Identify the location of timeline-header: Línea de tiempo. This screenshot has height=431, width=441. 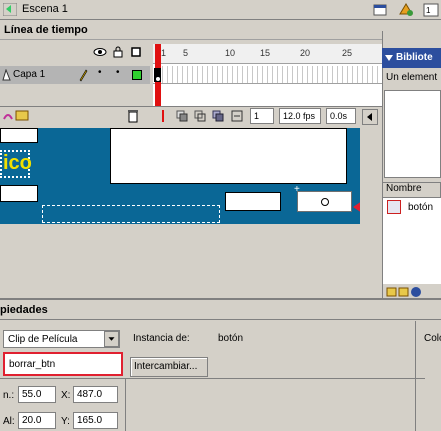
(191, 30).